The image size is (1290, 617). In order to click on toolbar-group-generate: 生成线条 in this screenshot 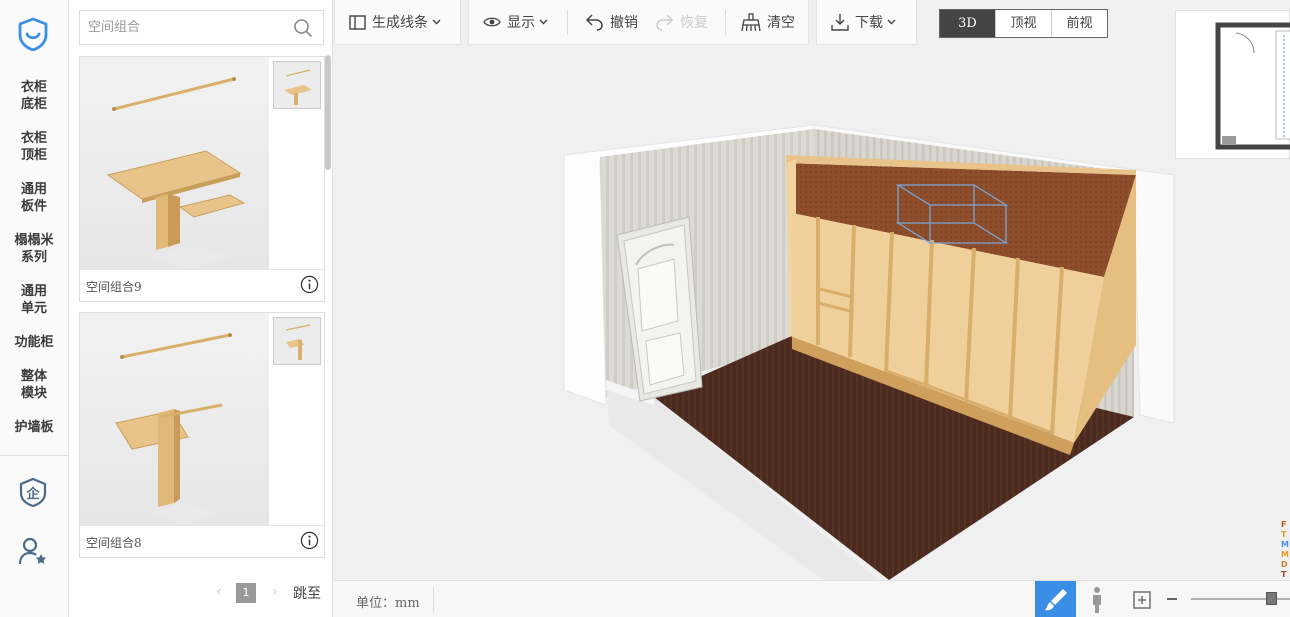, I will do `click(397, 22)`.